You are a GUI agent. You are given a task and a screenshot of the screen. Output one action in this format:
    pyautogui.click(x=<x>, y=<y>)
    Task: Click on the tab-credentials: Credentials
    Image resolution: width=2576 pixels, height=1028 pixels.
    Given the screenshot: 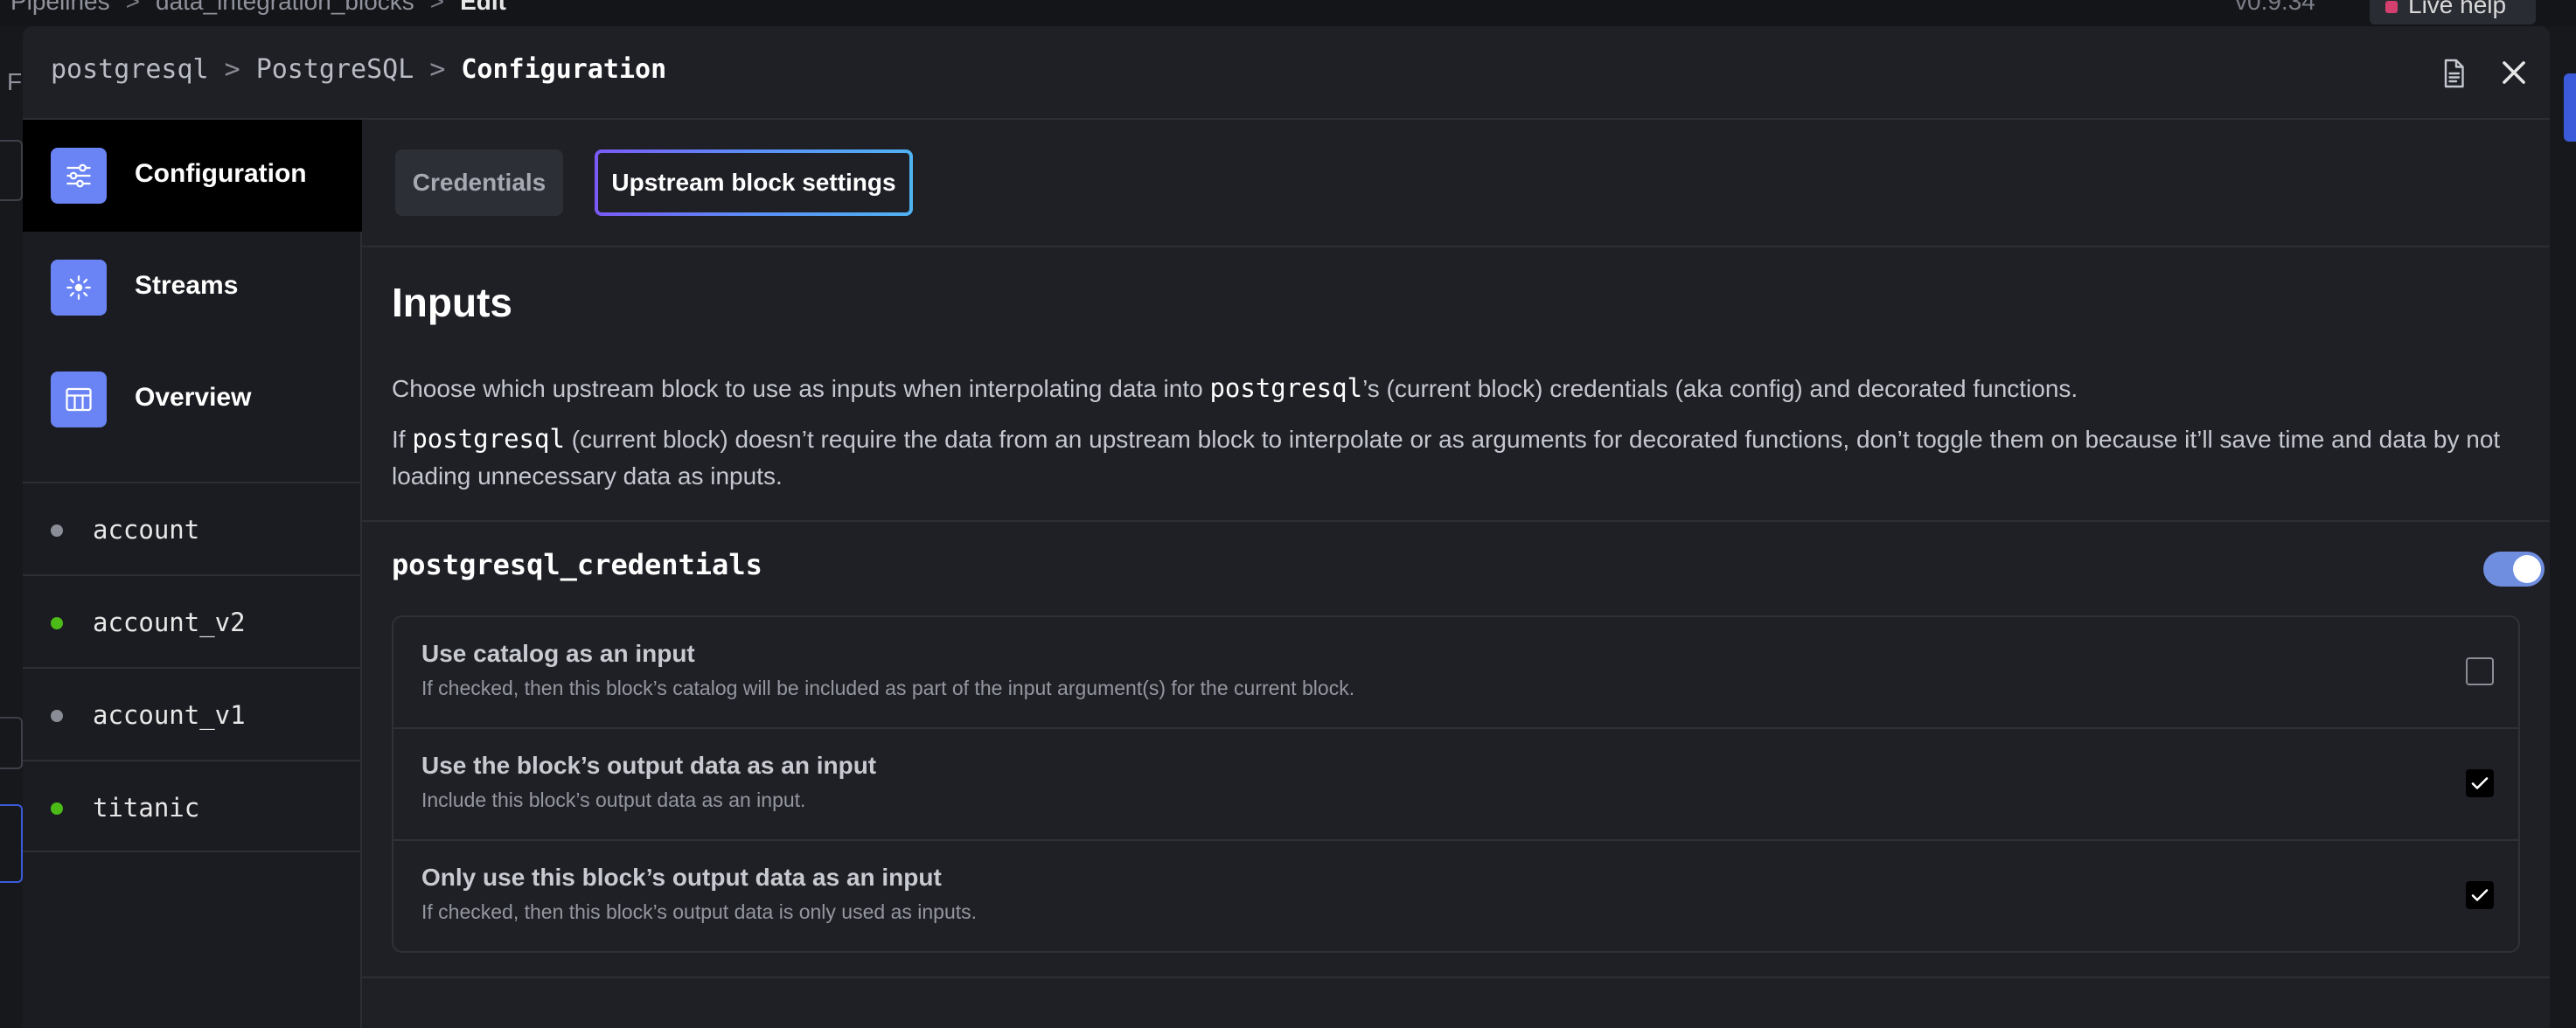 What is the action you would take?
    pyautogui.click(x=479, y=182)
    